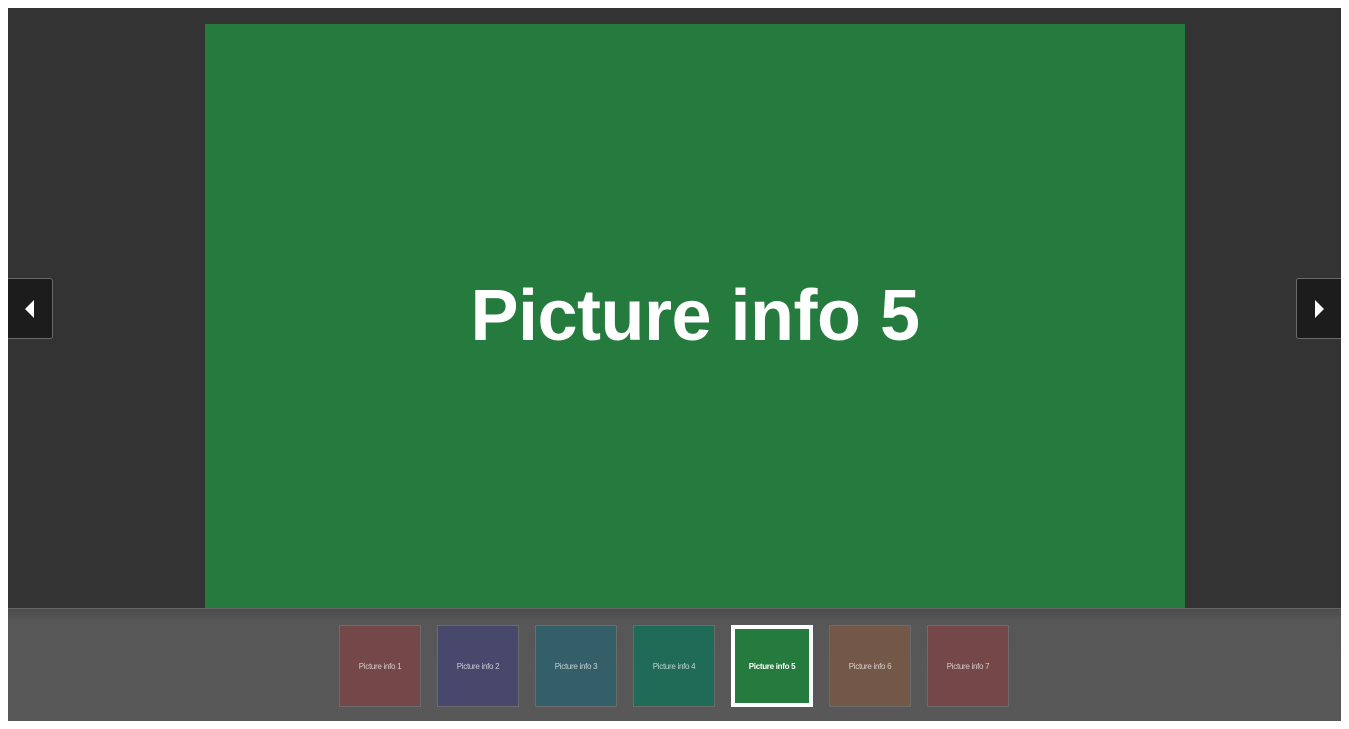  I want to click on thumbnail-label: Picture info 1, so click(380, 666).